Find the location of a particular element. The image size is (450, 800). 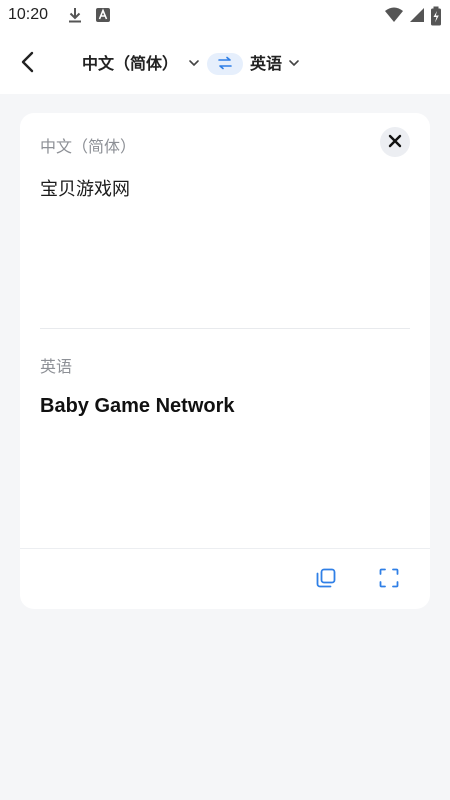

fullscreen-icon is located at coordinates (389, 580).